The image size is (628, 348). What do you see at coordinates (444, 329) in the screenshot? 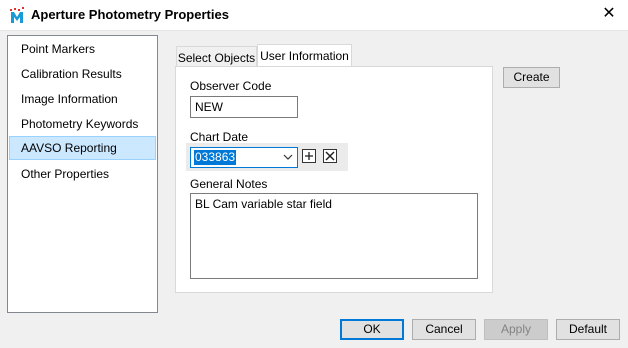
I see `cancel-button: Cancel` at bounding box center [444, 329].